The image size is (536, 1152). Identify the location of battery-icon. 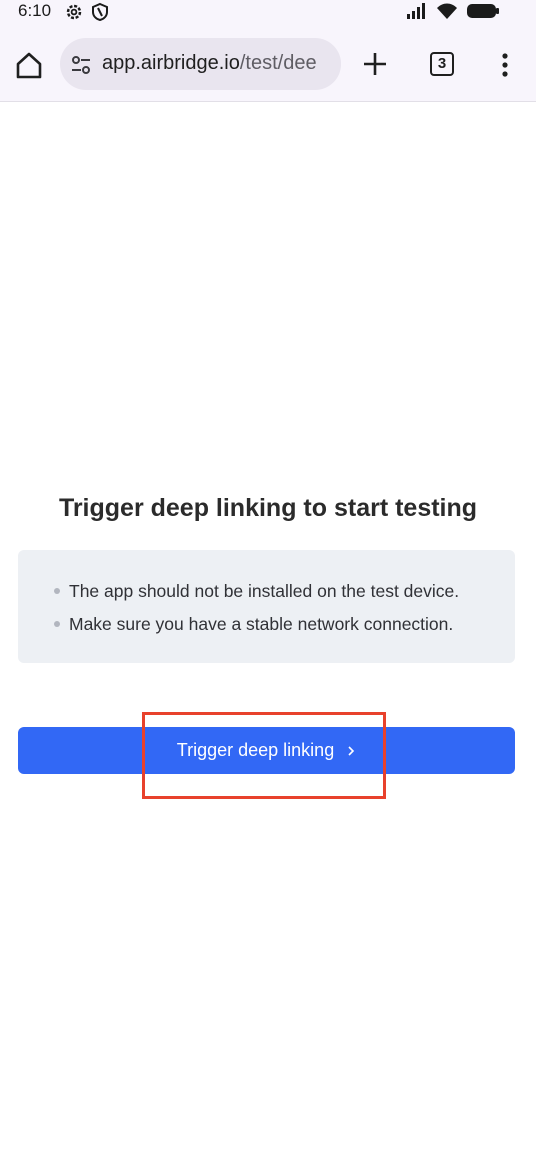
(483, 11).